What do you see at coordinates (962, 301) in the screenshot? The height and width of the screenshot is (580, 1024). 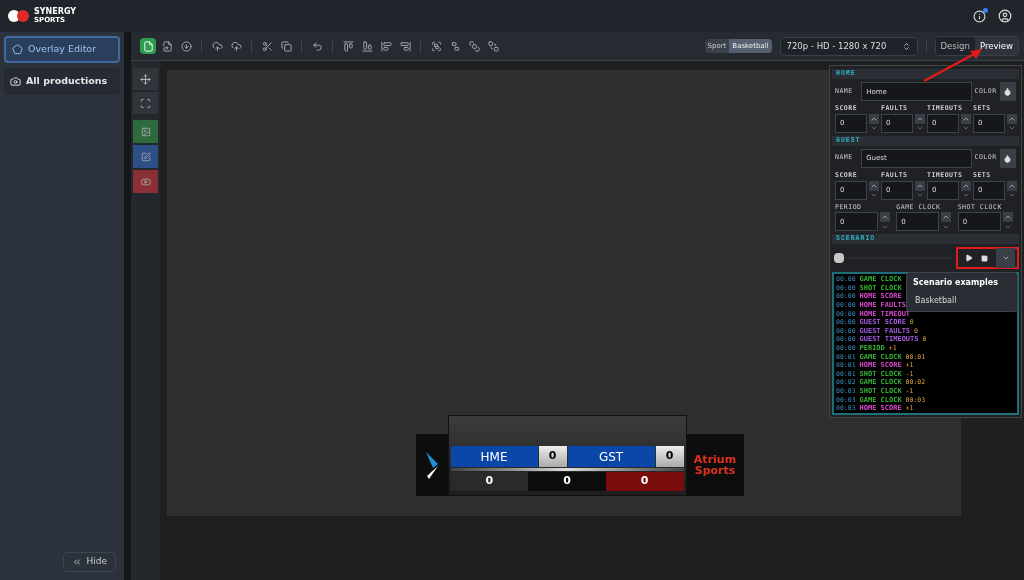 I see `menu-item: Basketball` at bounding box center [962, 301].